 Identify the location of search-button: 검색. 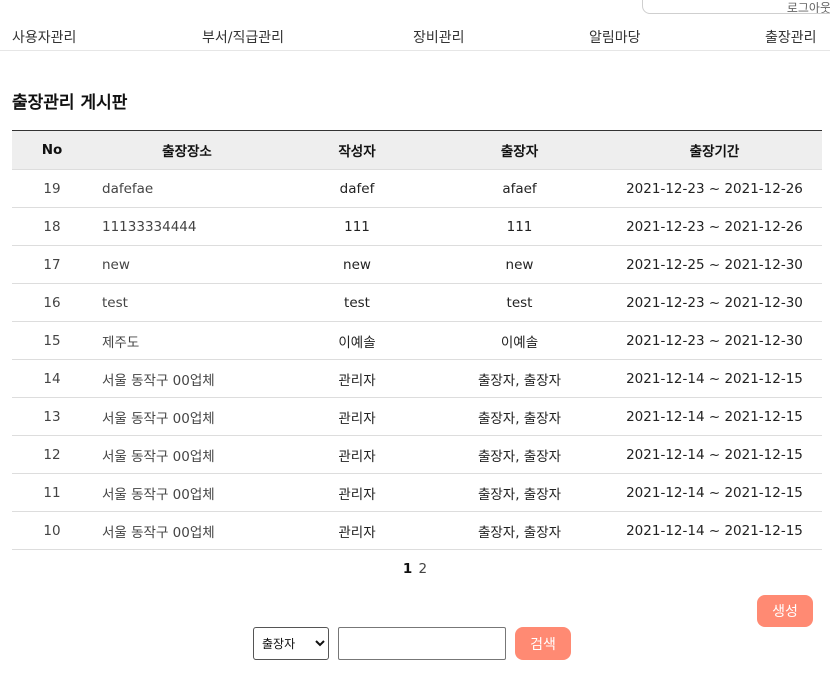
(543, 643).